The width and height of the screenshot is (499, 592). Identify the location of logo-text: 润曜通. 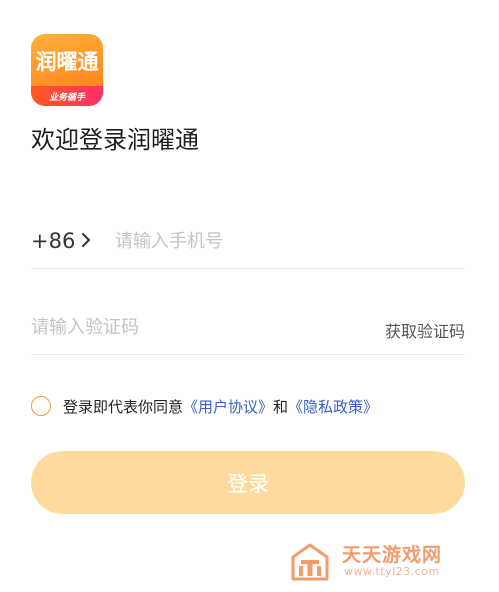
(67, 62).